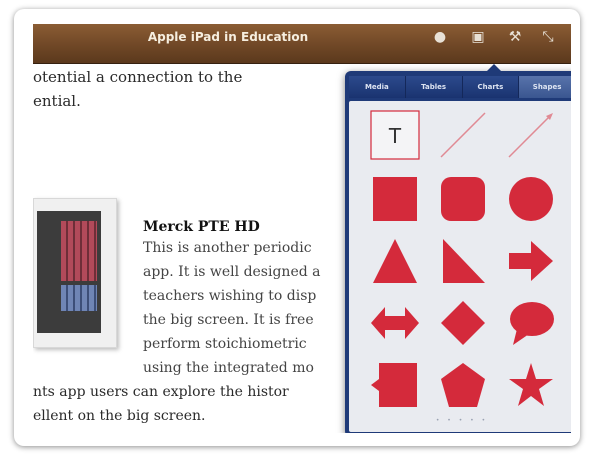 The image size is (594, 463). Describe the element at coordinates (227, 248) in the screenshot. I see `paragraph-line: This is another periodic` at that location.